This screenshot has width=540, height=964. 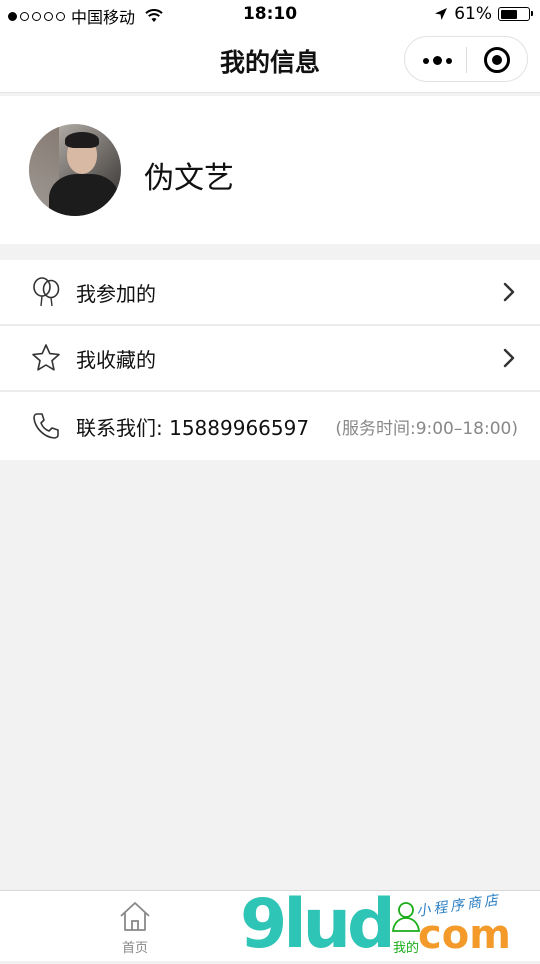 What do you see at coordinates (270, 925) in the screenshot?
I see `tab-bar: 首页 我的` at bounding box center [270, 925].